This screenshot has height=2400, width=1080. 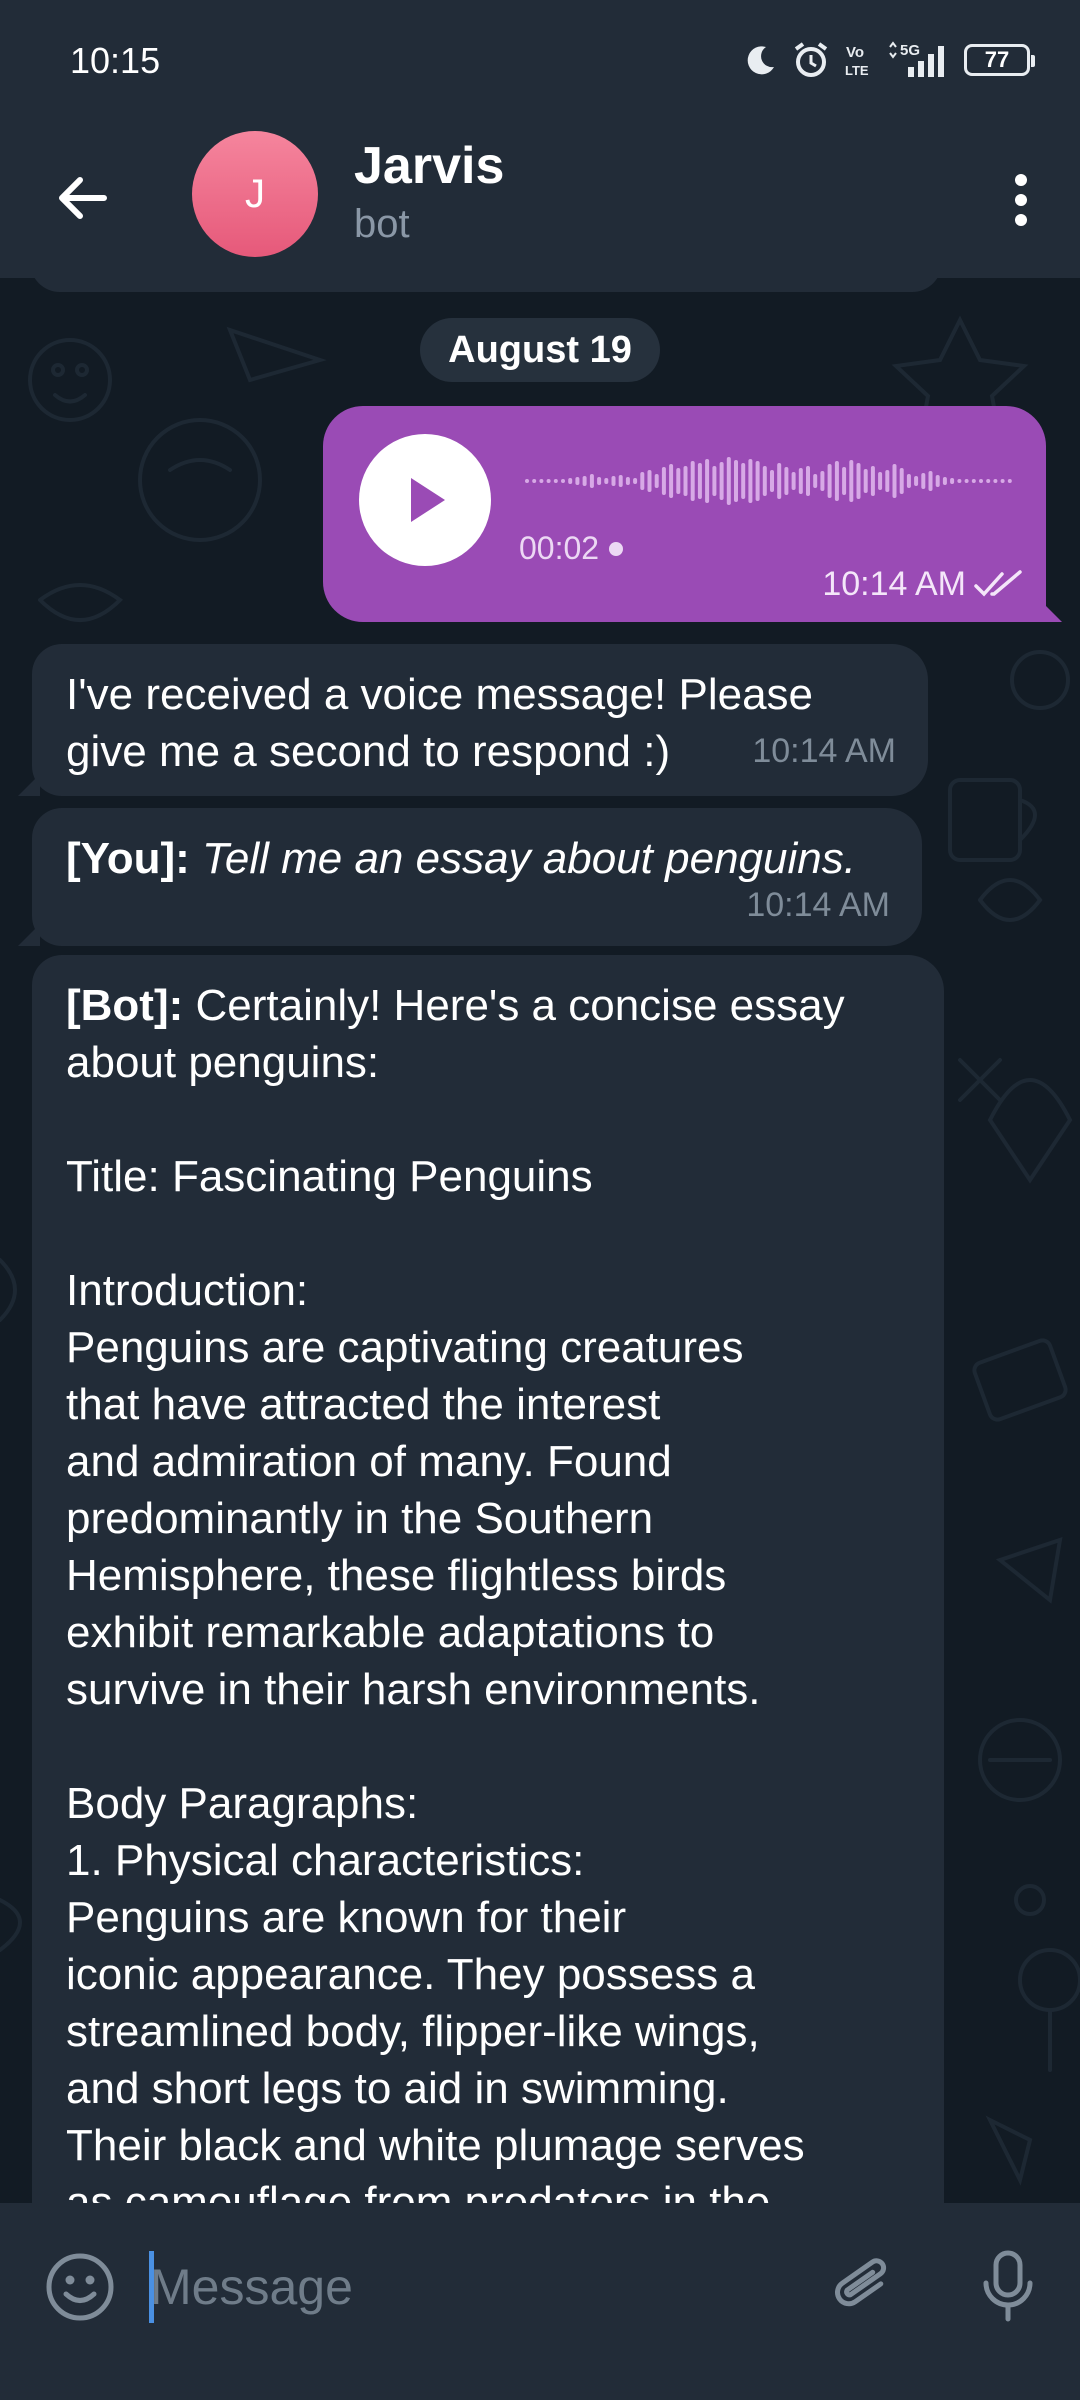 What do you see at coordinates (363, 1404) in the screenshot?
I see `message-line: that have attracted the interest` at bounding box center [363, 1404].